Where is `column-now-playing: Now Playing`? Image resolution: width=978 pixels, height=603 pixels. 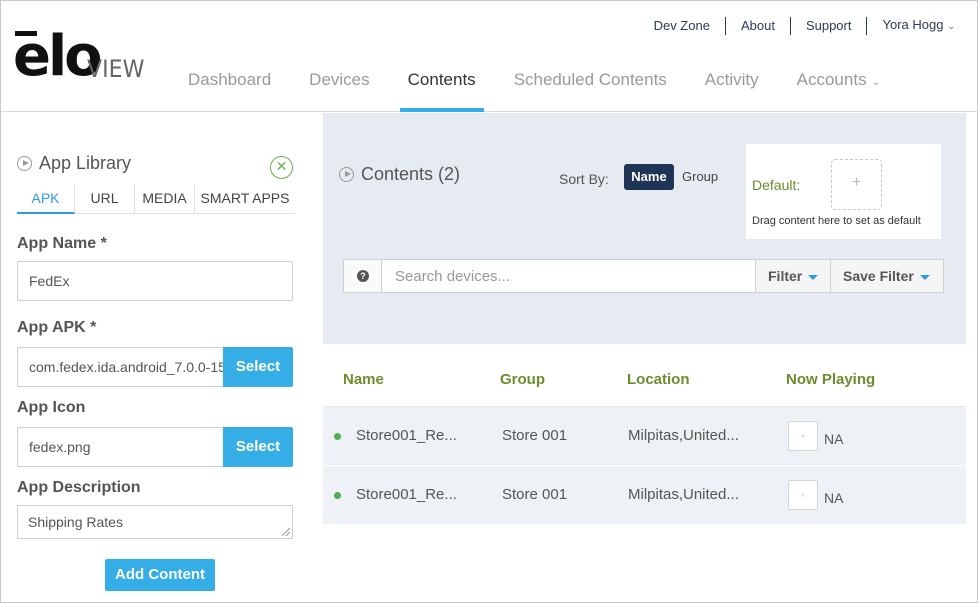
column-now-playing: Now Playing is located at coordinates (830, 379).